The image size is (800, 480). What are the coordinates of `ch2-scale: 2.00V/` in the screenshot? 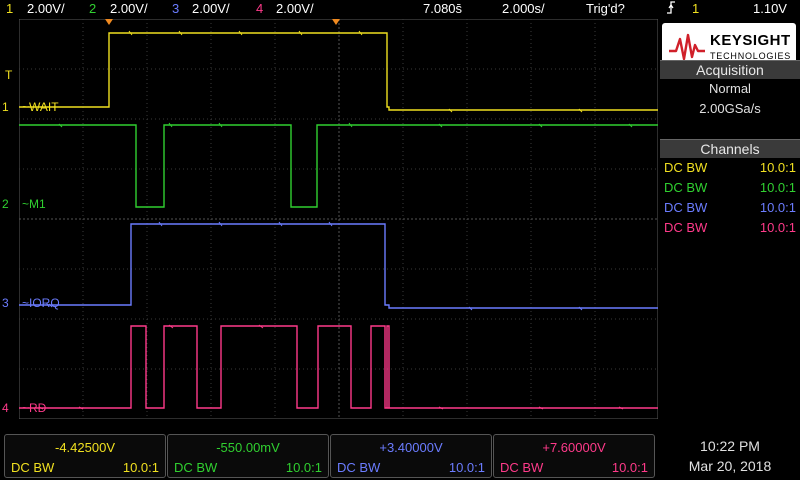 It's located at (129, 8).